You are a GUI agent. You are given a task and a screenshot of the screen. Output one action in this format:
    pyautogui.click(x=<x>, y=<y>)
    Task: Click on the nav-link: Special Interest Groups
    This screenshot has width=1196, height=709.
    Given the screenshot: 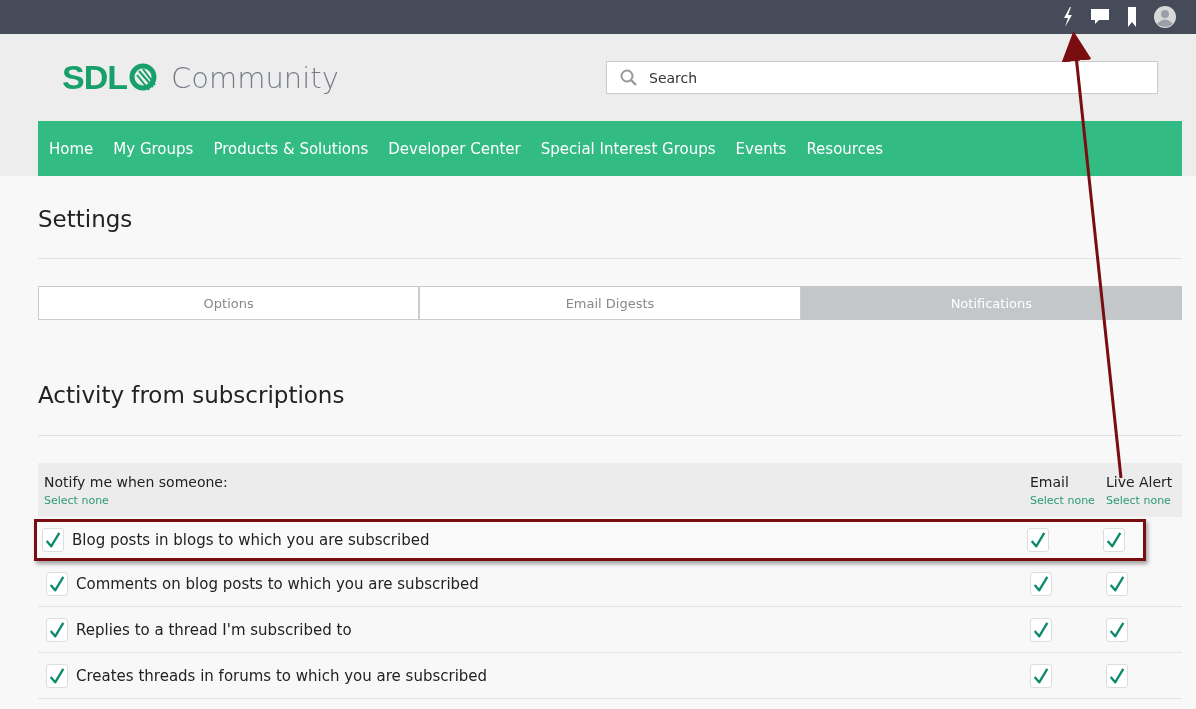 What is the action you would take?
    pyautogui.click(x=628, y=148)
    